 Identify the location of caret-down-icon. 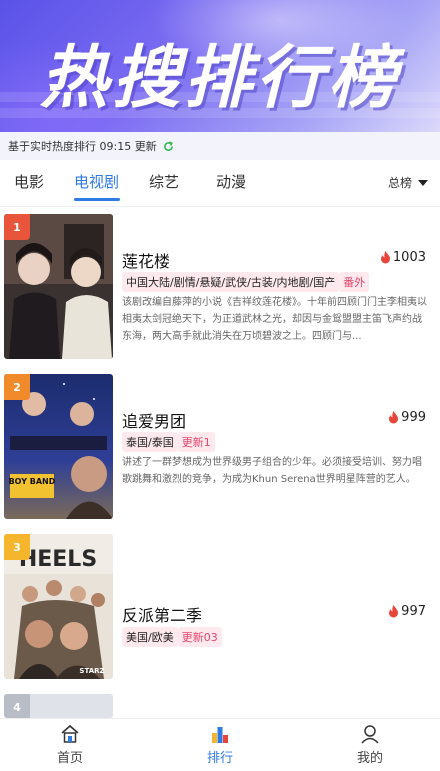
(423, 182).